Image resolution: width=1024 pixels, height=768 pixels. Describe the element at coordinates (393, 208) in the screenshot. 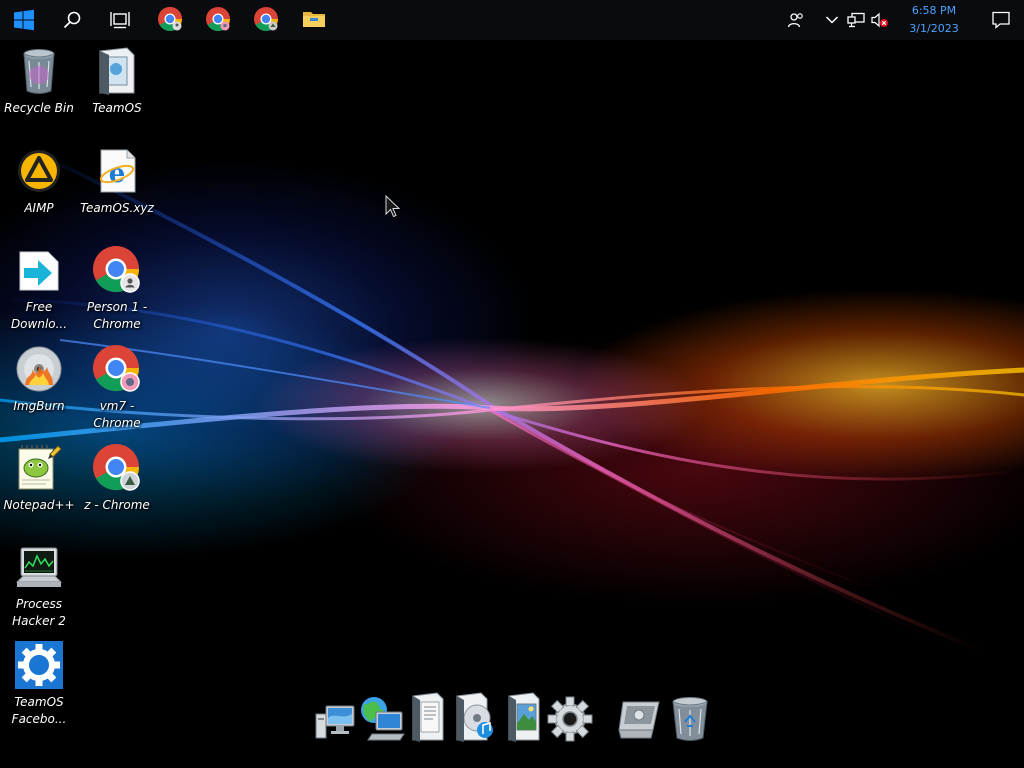

I see `mouse-cursor-icon` at that location.